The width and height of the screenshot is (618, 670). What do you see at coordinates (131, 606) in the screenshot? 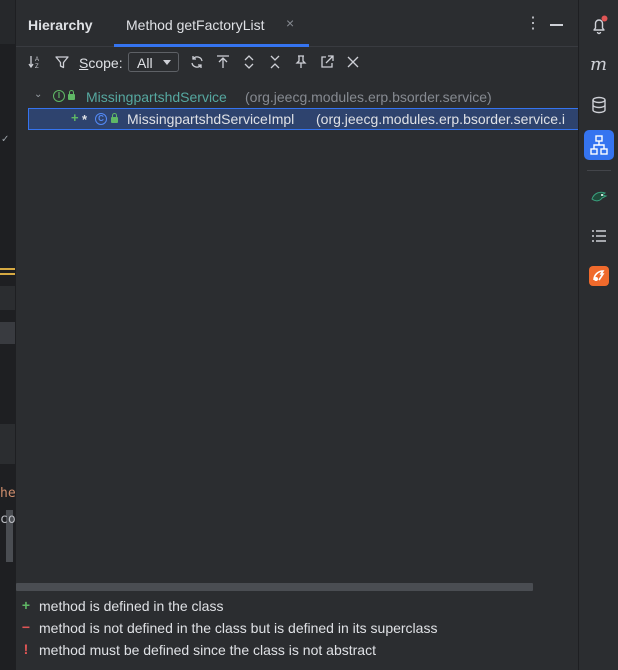
I see `legend-text: method is defined in the class` at bounding box center [131, 606].